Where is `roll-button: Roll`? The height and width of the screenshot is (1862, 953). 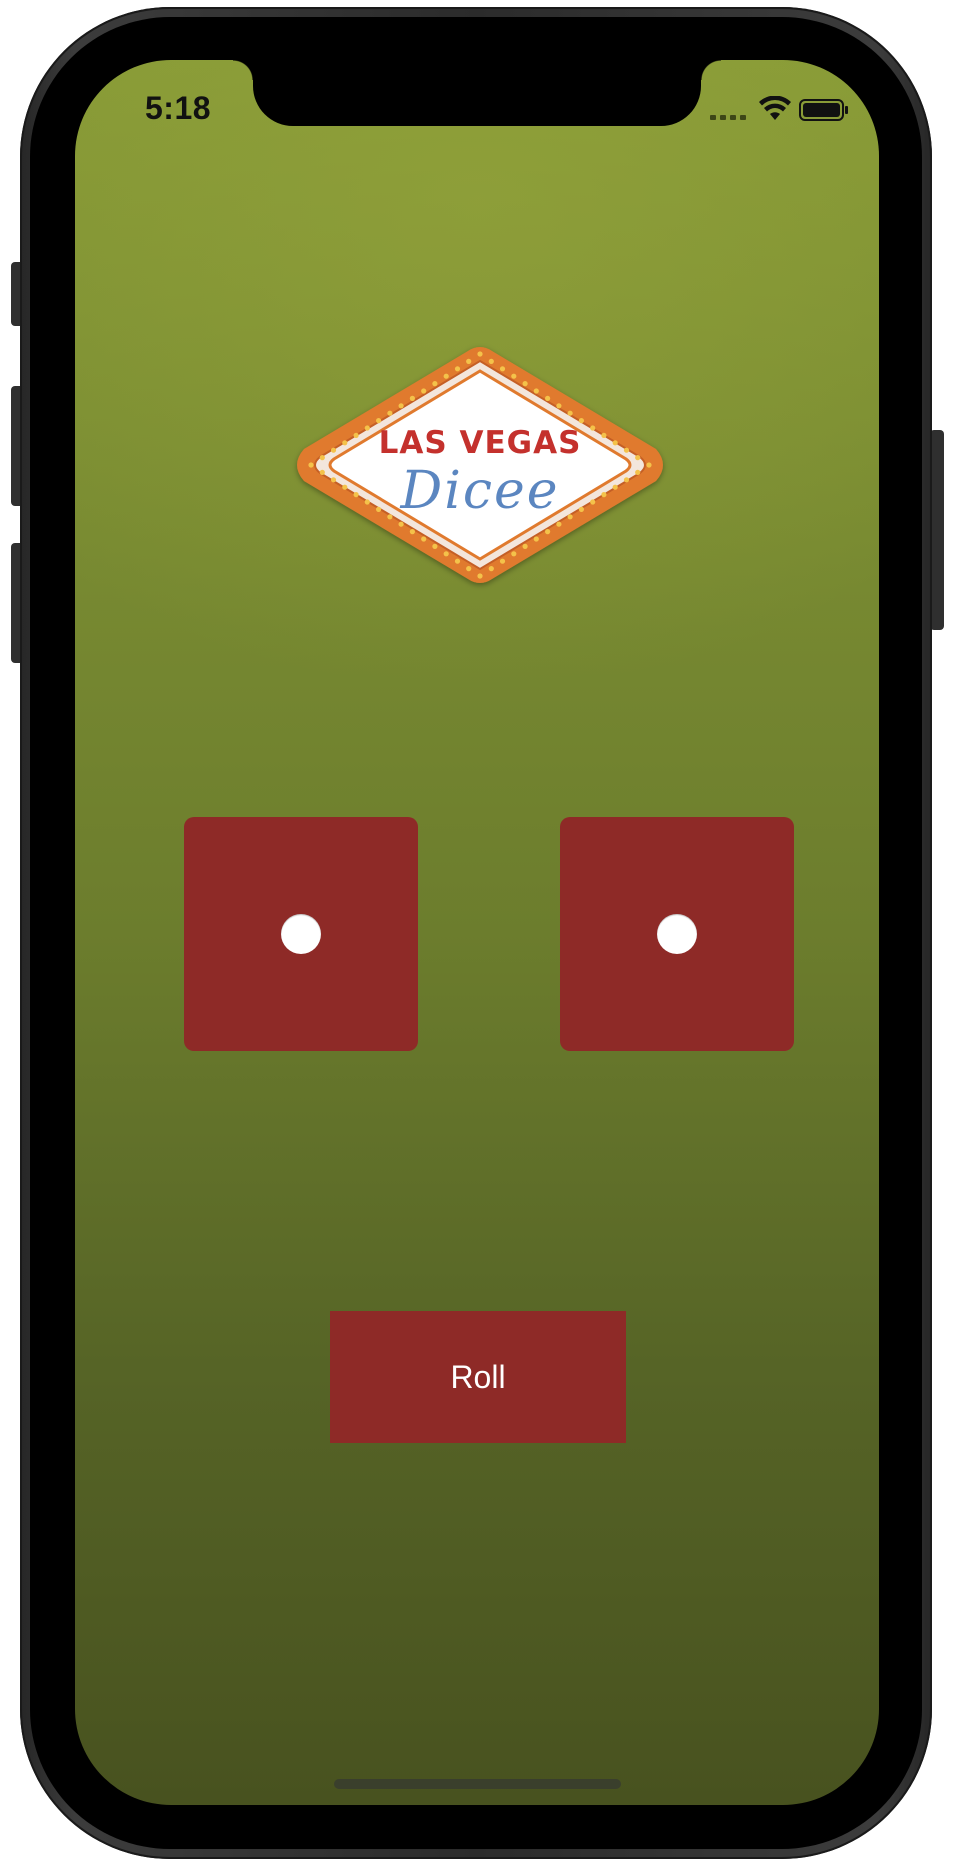
roll-button: Roll is located at coordinates (478, 1377).